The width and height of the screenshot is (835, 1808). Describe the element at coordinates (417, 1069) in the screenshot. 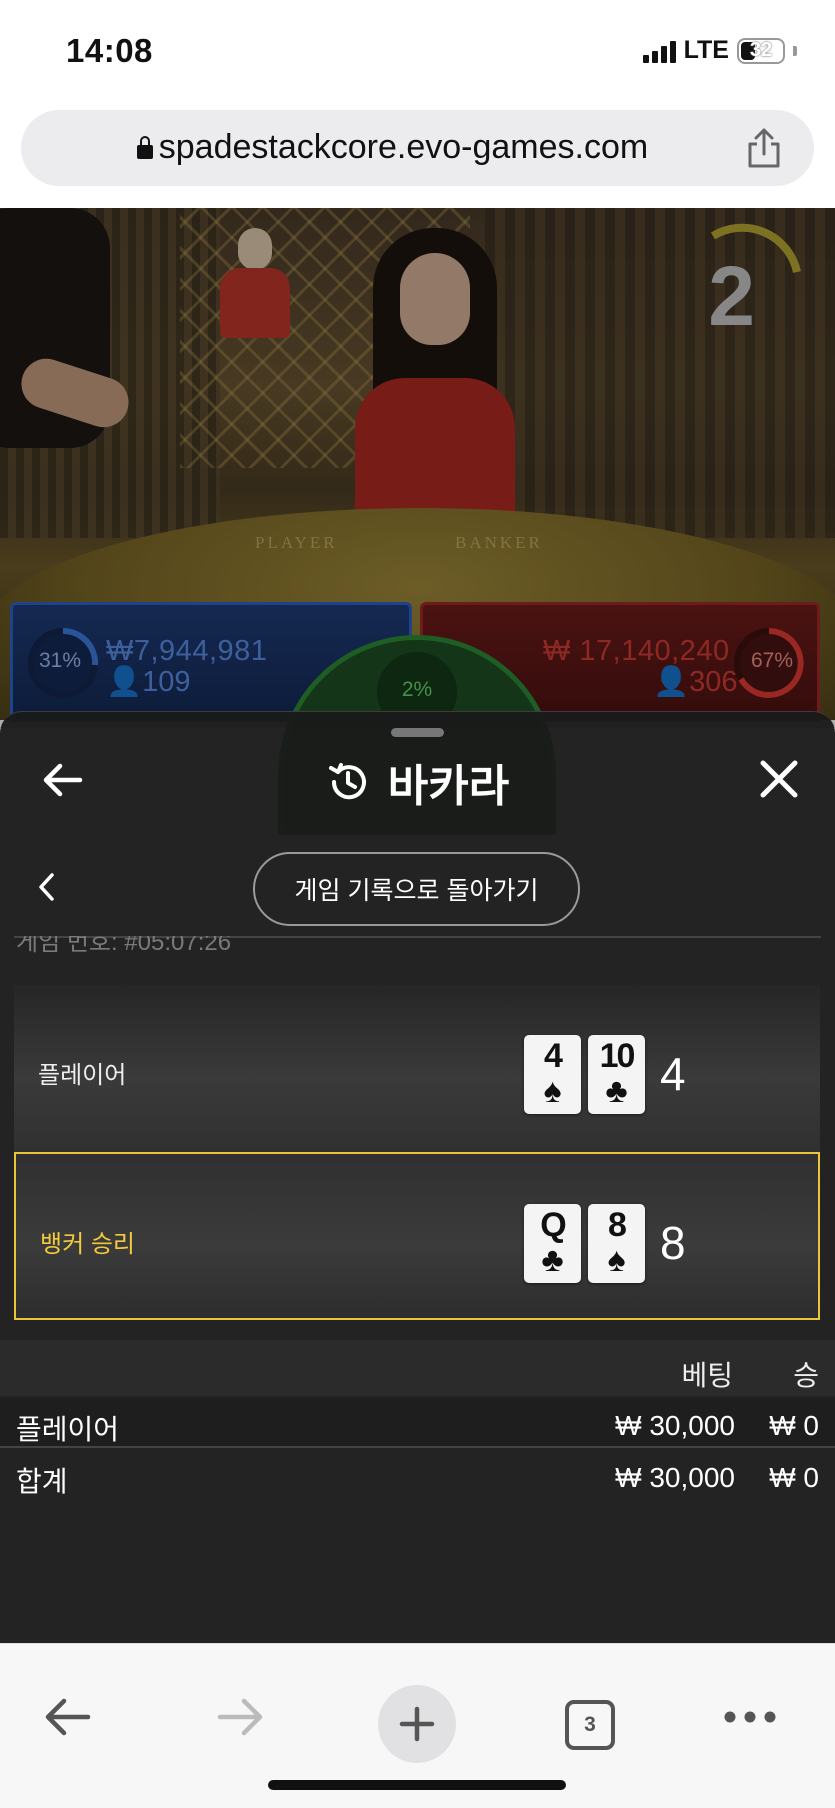

I see `player-hand: 플레이어 4 ♠ 10 ♣ 4` at that location.